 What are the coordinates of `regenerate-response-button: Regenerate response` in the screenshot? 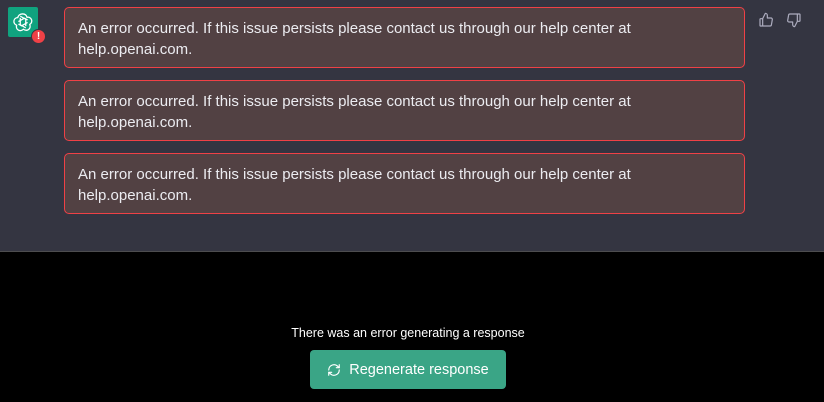 It's located at (408, 369).